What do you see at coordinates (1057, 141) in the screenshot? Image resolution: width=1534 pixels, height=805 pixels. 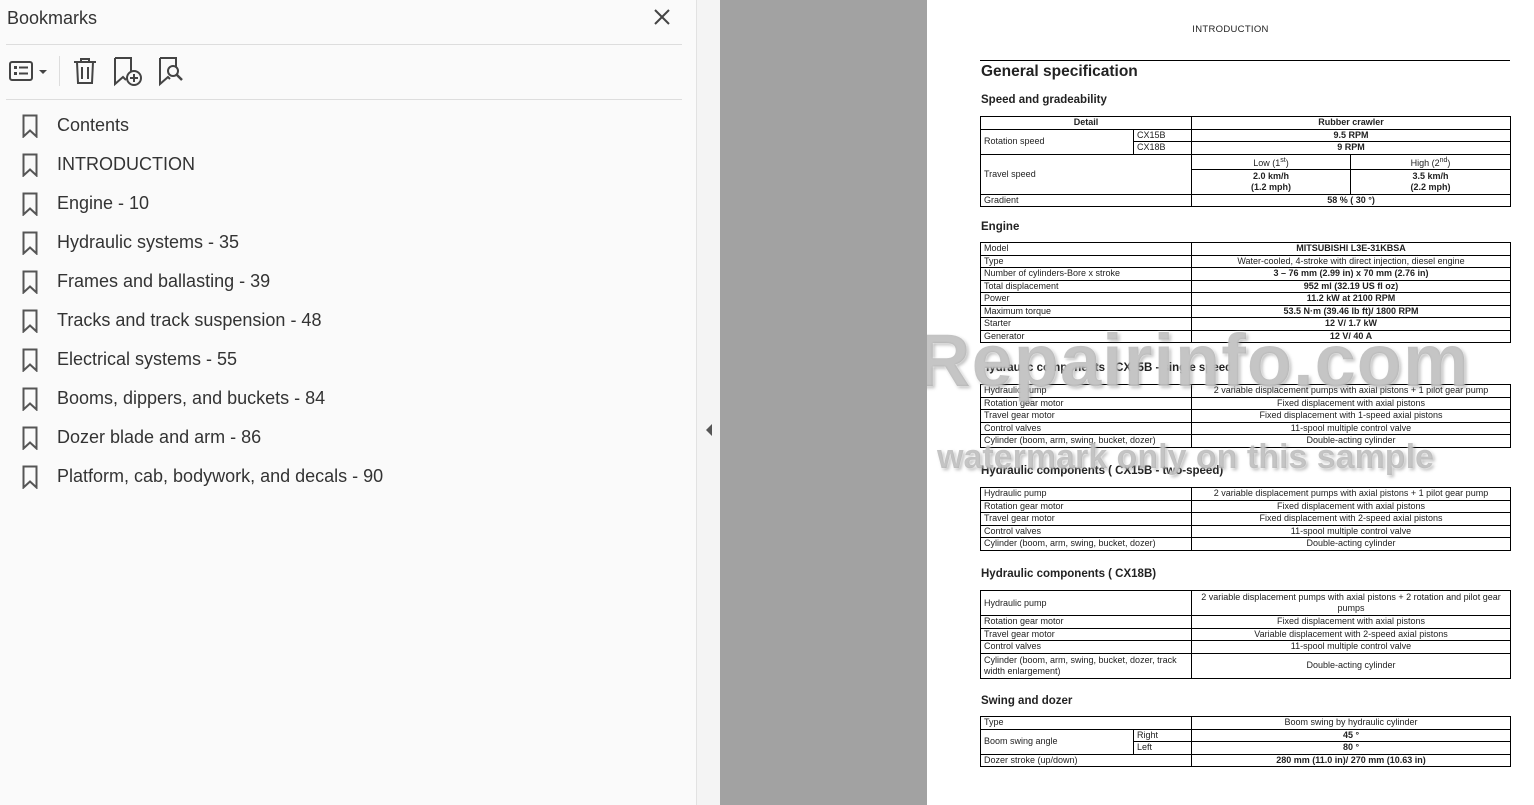 I see `table-cell: Rotation speed` at bounding box center [1057, 141].